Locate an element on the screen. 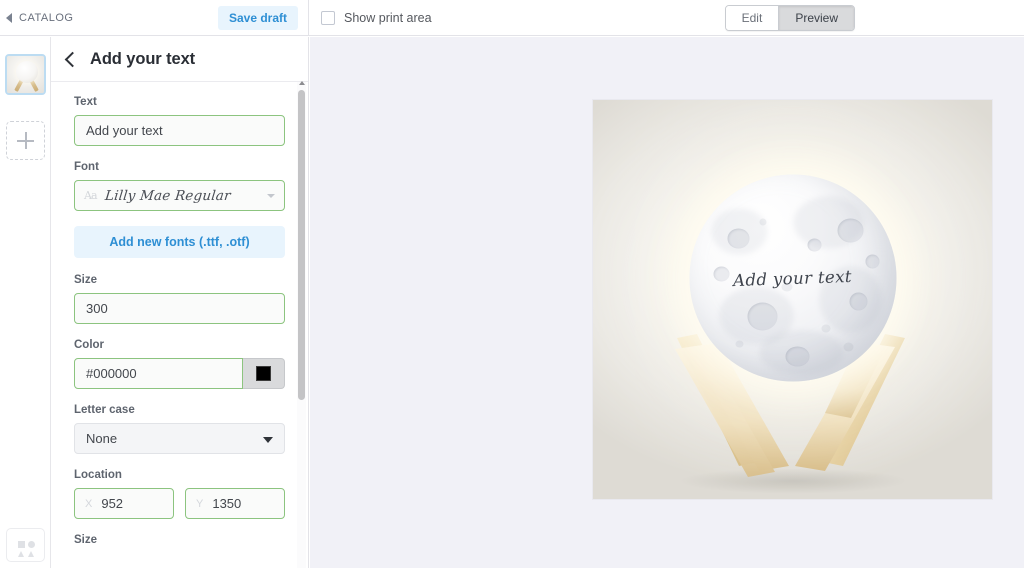 The width and height of the screenshot is (1024, 568). moon-lamp-globe: Add your text is located at coordinates (792, 278).